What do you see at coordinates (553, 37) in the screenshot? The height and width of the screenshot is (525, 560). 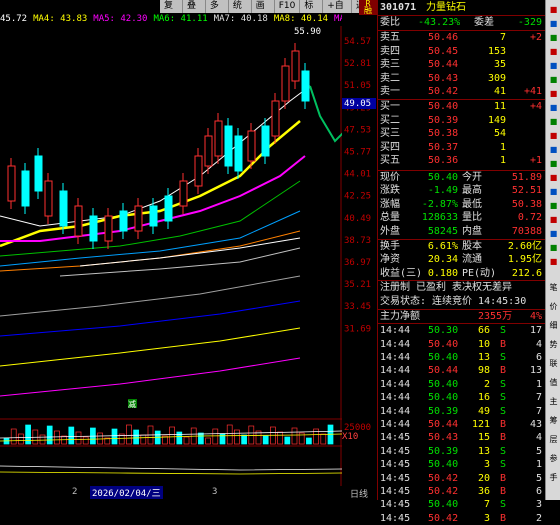 I see `tile-icon: ■` at bounding box center [553, 37].